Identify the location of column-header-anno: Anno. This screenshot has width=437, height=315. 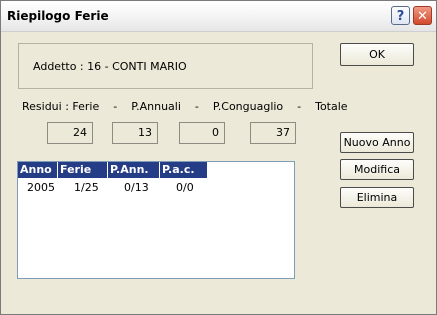
(38, 170).